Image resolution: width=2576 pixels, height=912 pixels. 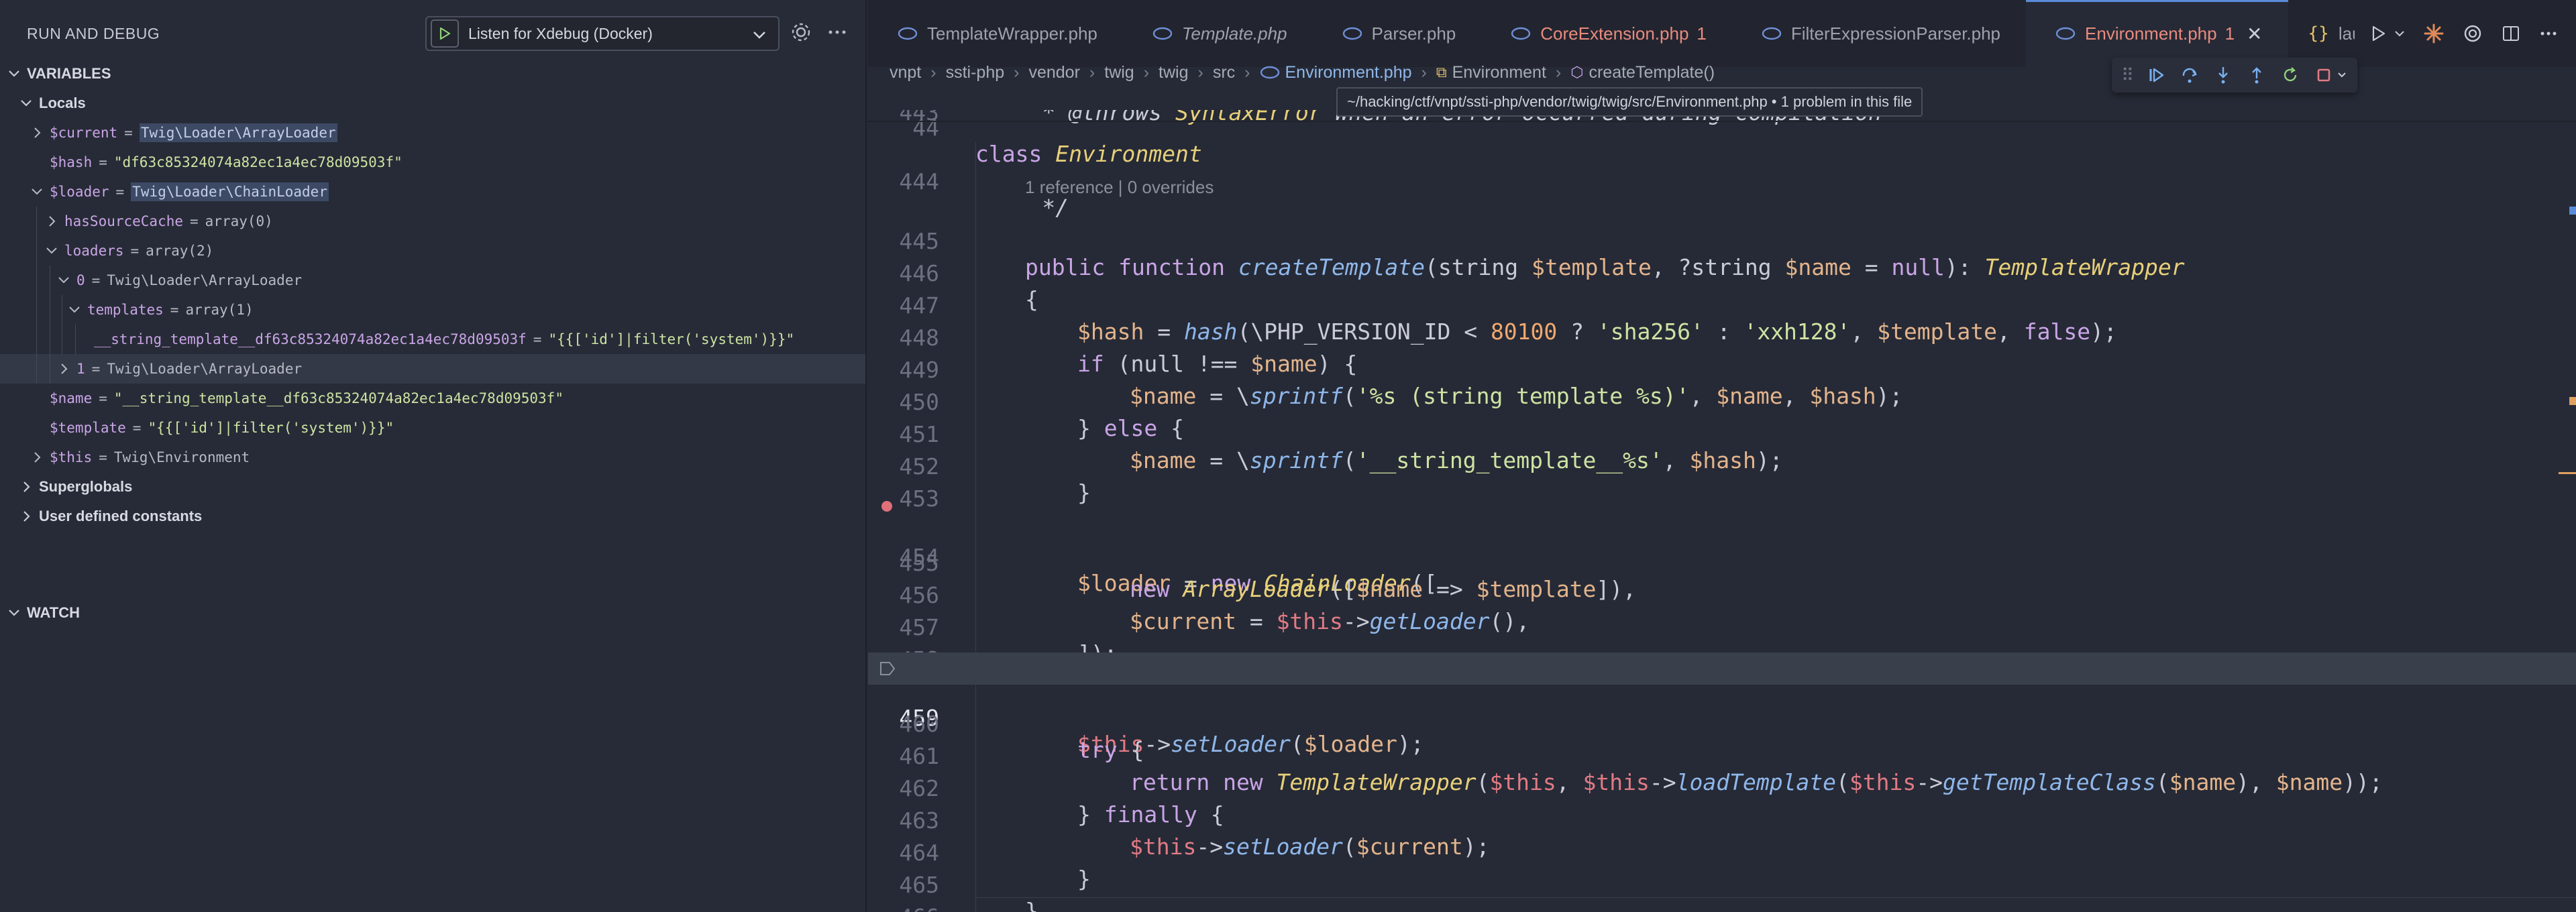 What do you see at coordinates (2257, 75) in the screenshot?
I see `step-out-icon` at bounding box center [2257, 75].